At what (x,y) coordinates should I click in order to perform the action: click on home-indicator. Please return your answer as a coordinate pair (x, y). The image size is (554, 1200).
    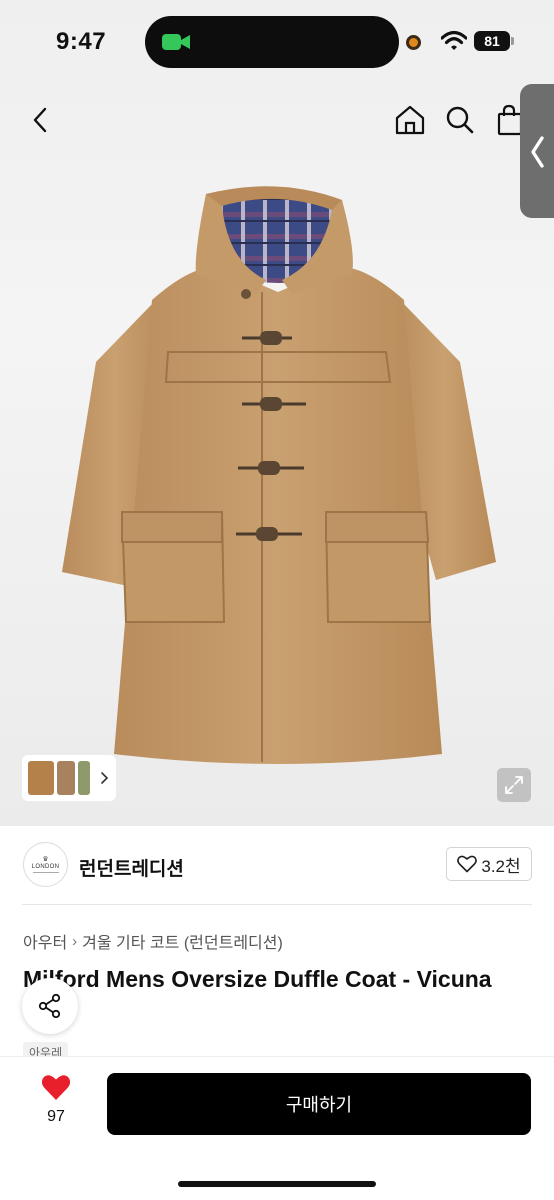
    Looking at the image, I should click on (277, 1184).